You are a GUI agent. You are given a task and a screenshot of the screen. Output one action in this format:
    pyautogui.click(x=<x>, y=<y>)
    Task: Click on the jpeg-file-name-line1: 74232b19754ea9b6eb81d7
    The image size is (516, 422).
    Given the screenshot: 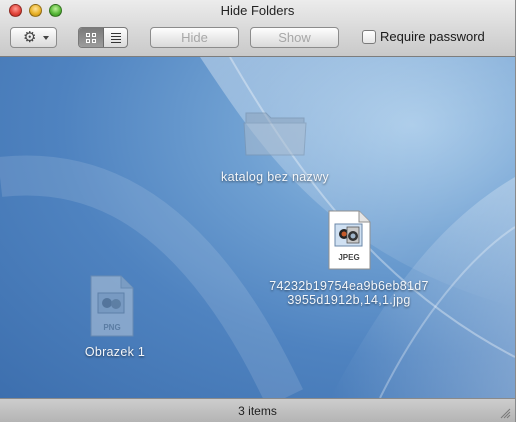 What is the action you would take?
    pyautogui.click(x=349, y=286)
    